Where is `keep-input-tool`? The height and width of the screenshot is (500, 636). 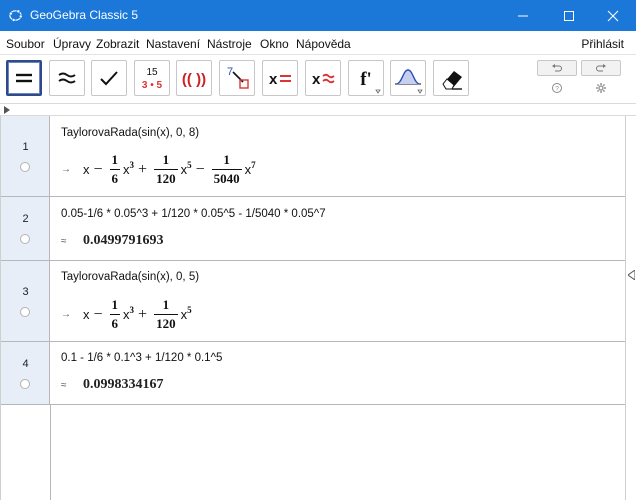 keep-input-tool is located at coordinates (109, 78).